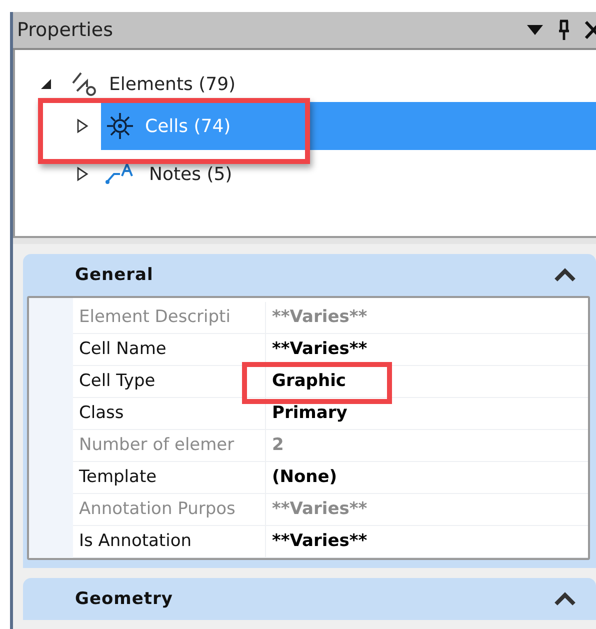 Image resolution: width=596 pixels, height=629 pixels. What do you see at coordinates (564, 30) in the screenshot?
I see `pin-icon` at bounding box center [564, 30].